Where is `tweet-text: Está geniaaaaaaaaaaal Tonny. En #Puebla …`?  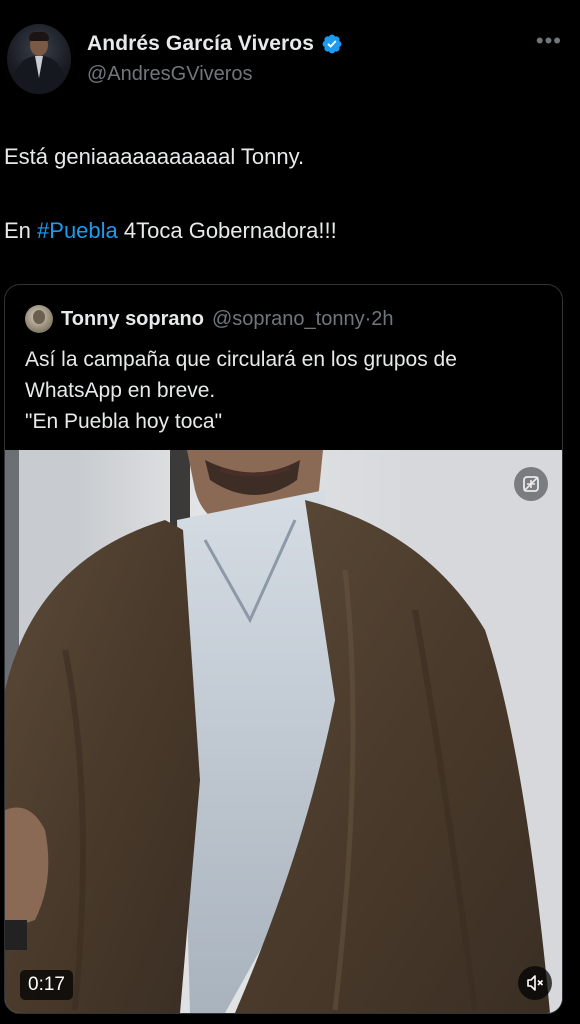 tweet-text: Está geniaaaaaaaaaaal Tonny. En #Puebla … is located at coordinates (284, 194).